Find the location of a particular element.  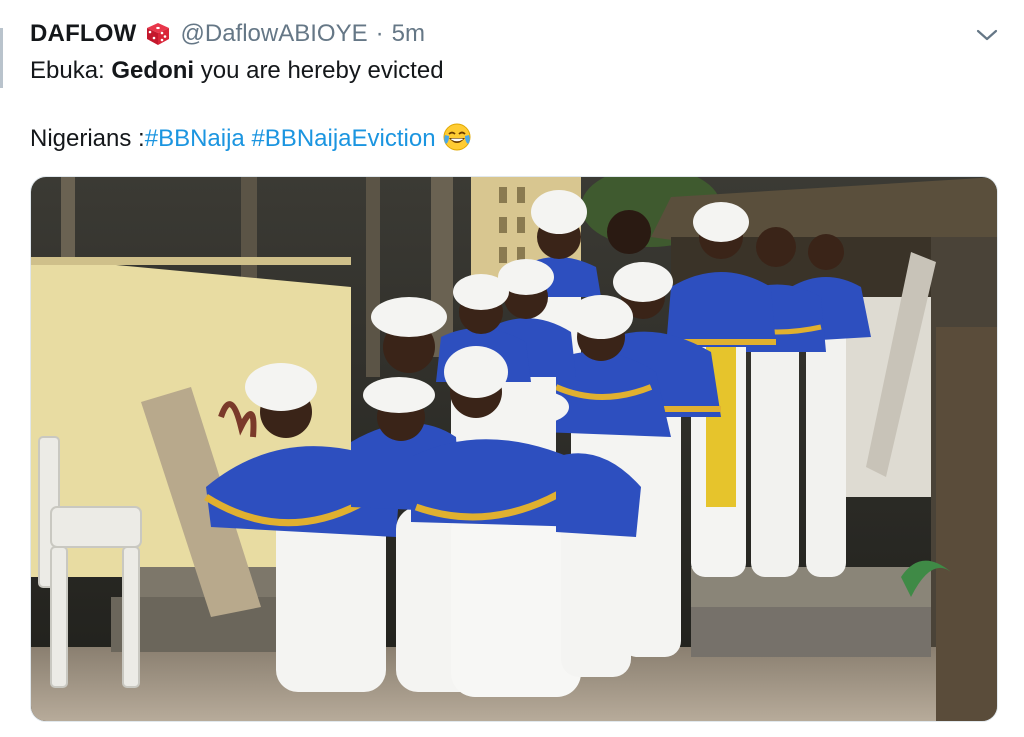

tweet-header: DAFLOW @DaflowABIOYE · 5m is located at coordinates (520, 34).